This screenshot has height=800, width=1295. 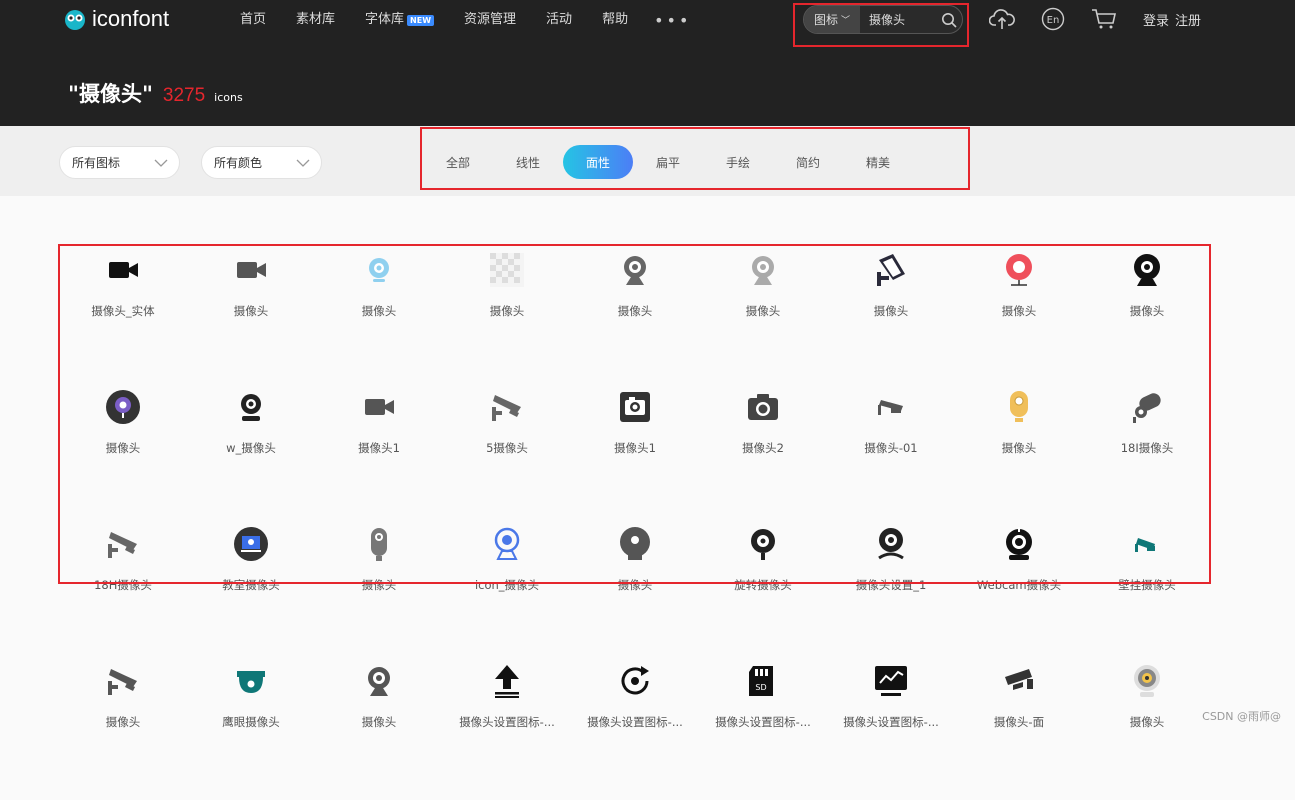 I want to click on cctv-icon, so click(x=123, y=681).